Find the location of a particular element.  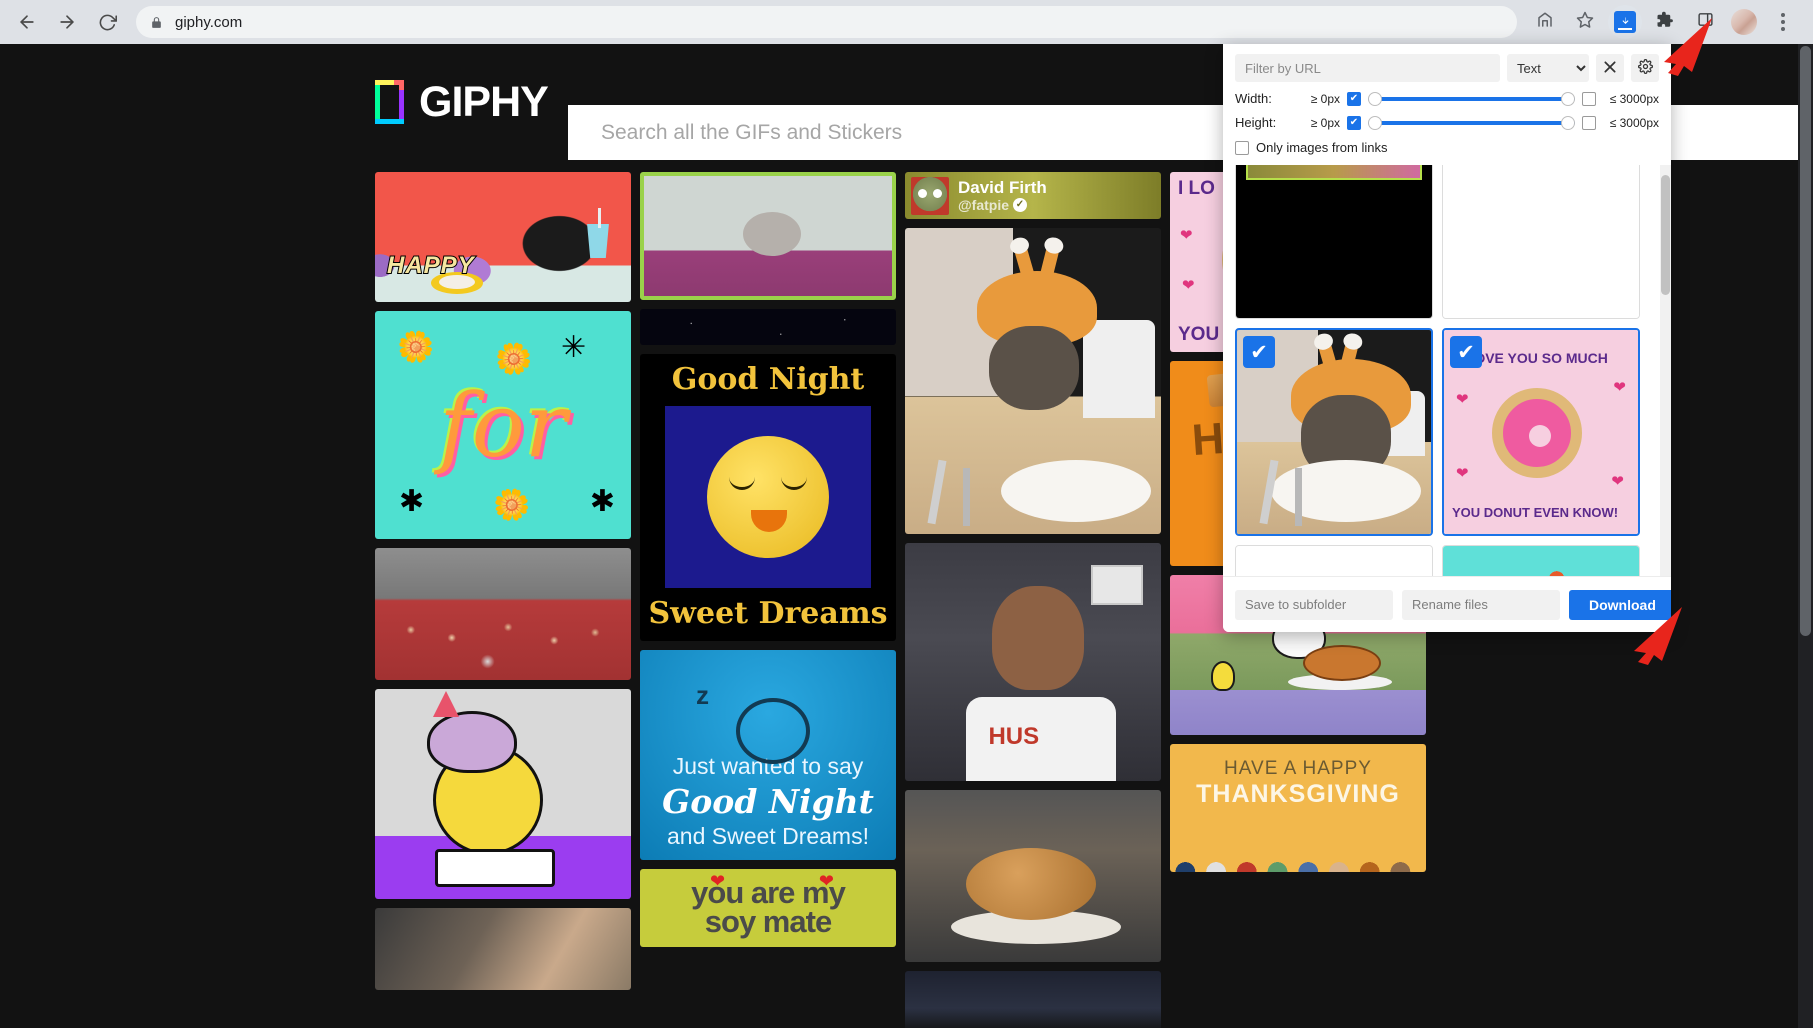

verified-badge-icon: ✓ is located at coordinates (1020, 204).